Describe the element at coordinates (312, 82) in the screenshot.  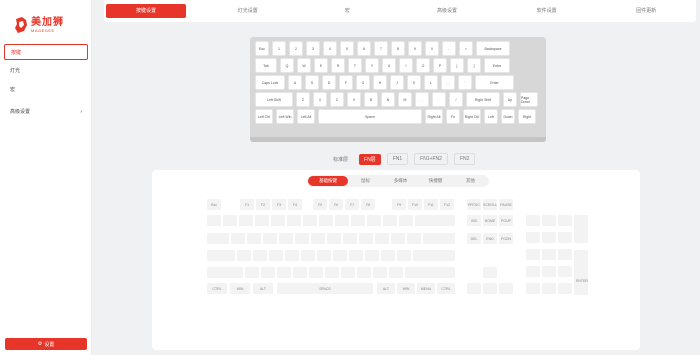
I see `preview-key: S` at that location.